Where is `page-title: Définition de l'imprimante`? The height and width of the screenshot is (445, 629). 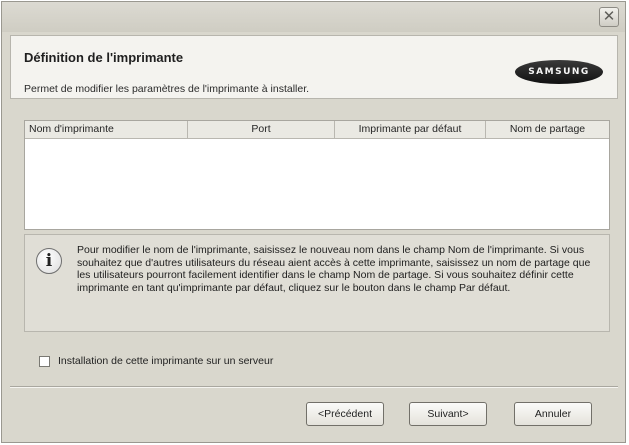
page-title: Définition de l'imprimante is located at coordinates (104, 57).